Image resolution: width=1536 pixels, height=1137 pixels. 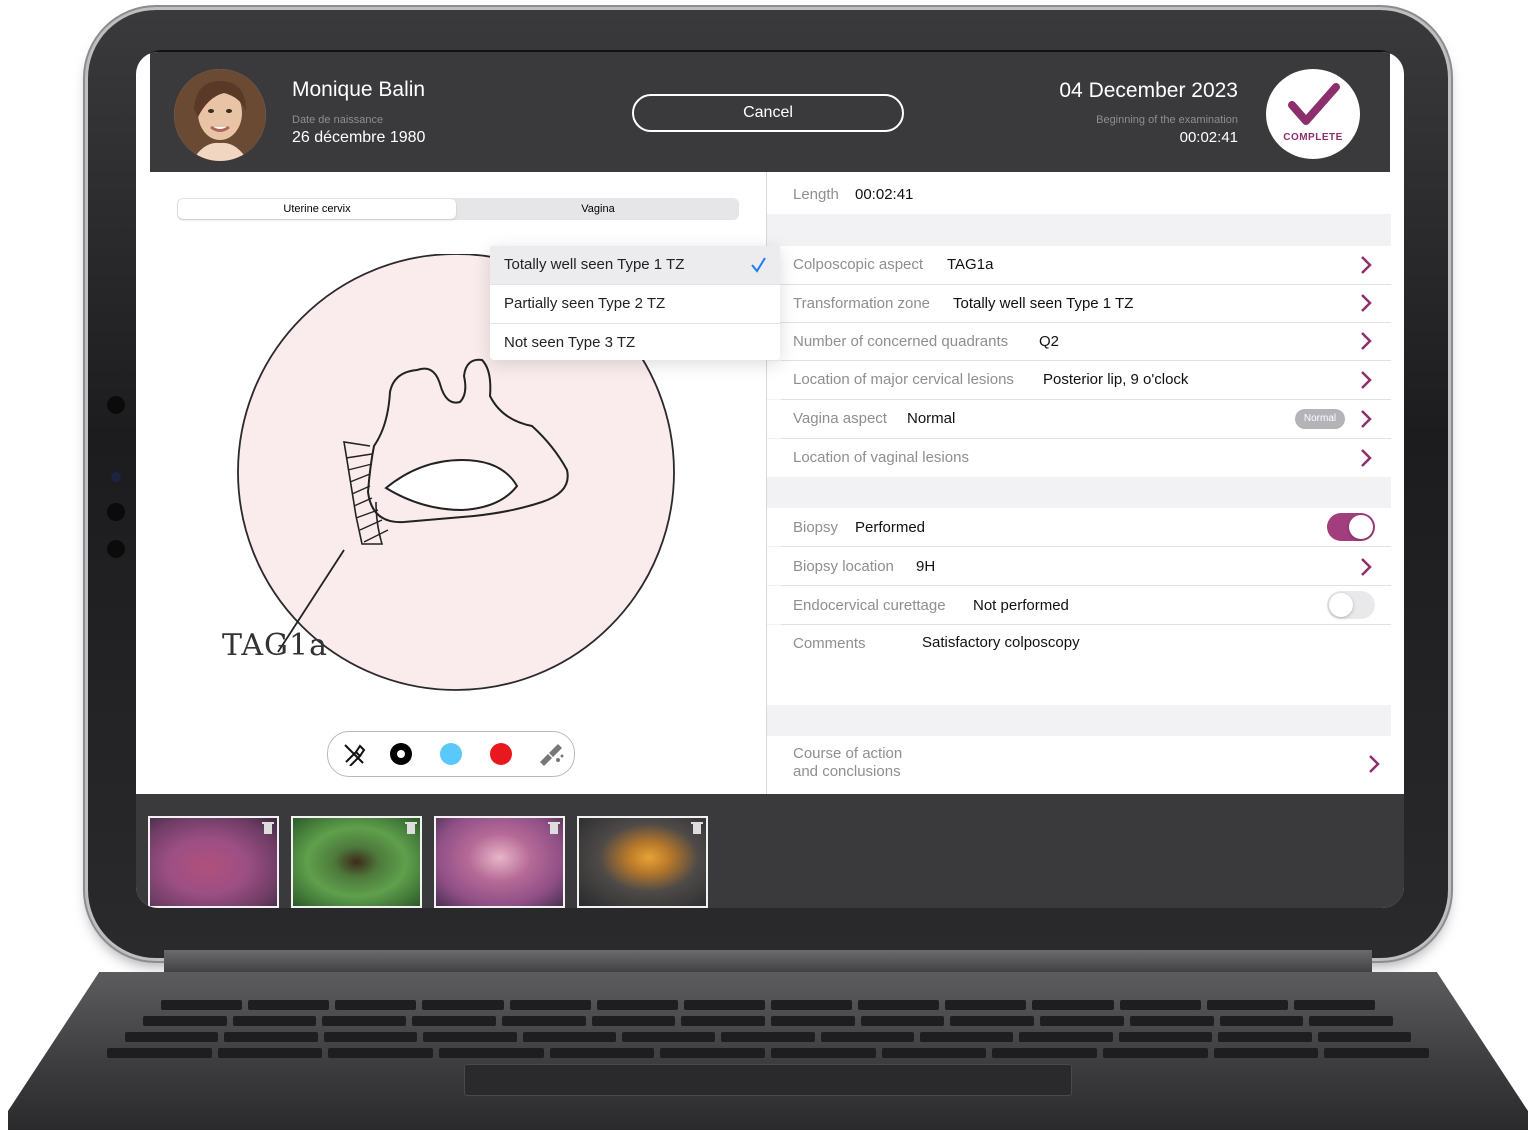 What do you see at coordinates (1079, 419) in the screenshot?
I see `vagina-aspect-row: Vagina aspect Normal Normal` at bounding box center [1079, 419].